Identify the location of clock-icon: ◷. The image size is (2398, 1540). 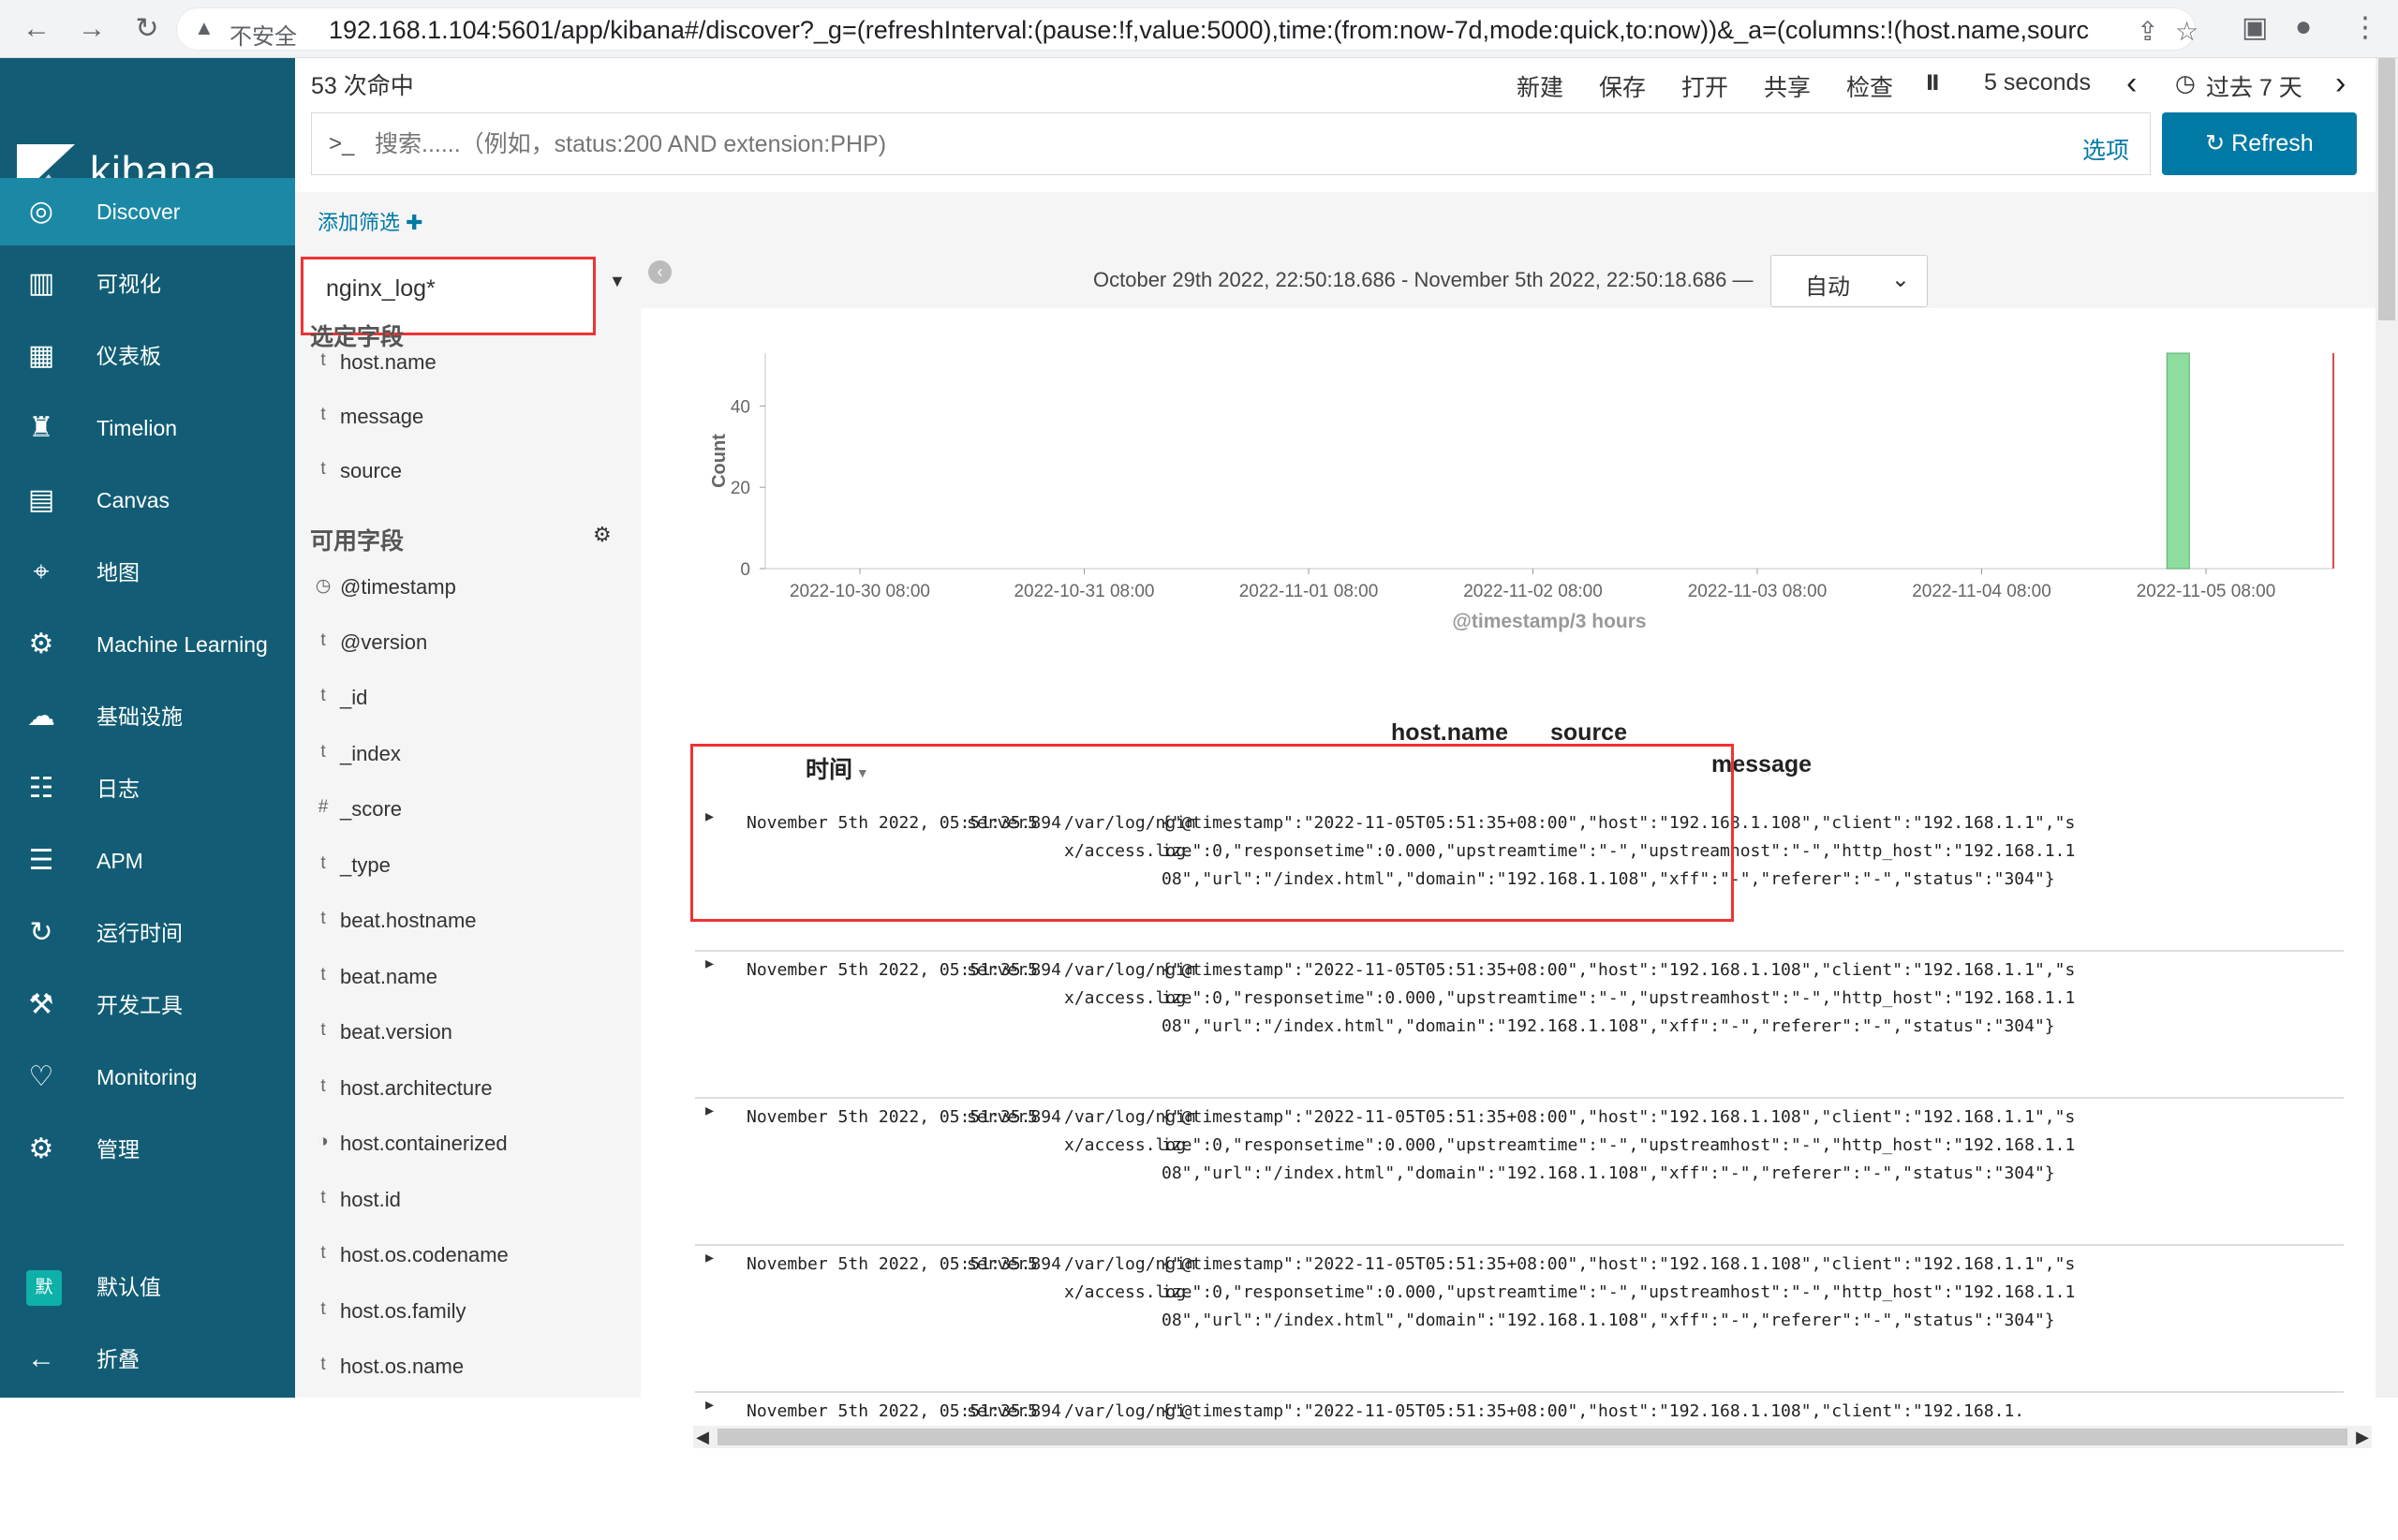
(323, 586).